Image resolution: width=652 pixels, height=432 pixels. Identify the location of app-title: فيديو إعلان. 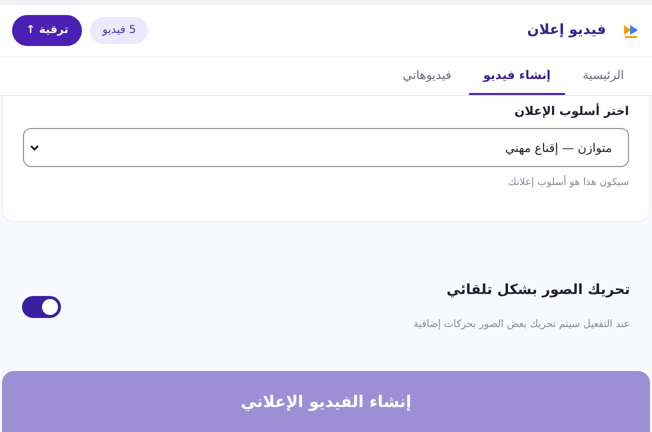
(566, 30).